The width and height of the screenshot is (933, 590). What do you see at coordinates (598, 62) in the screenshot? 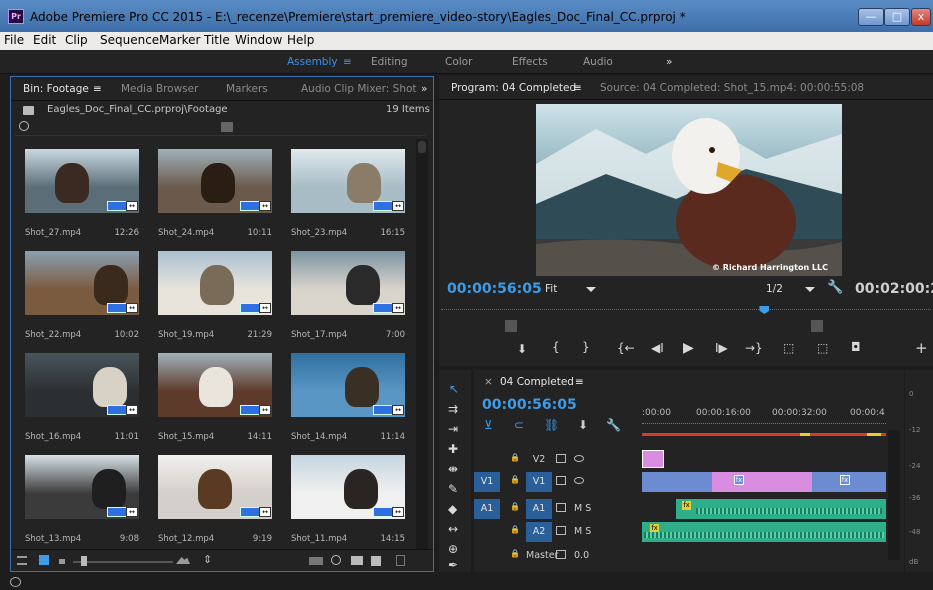
I see `workspace-audio: Audio` at bounding box center [598, 62].